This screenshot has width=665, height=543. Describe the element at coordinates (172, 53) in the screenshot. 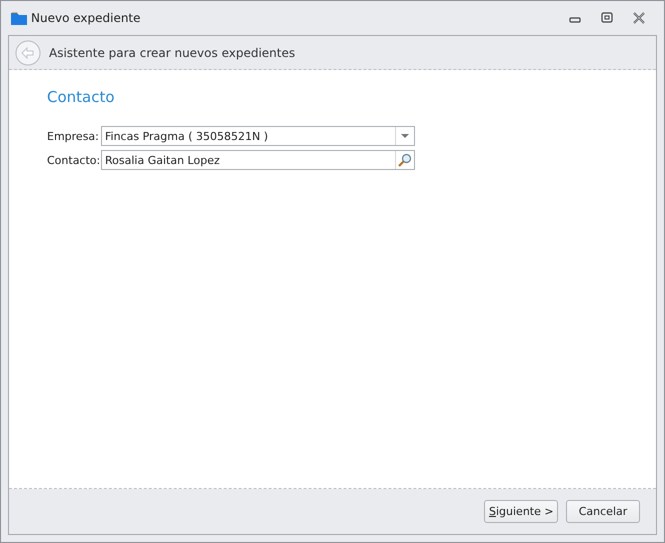

I see `wizard-title: Asistente para crear nuevos expedientes` at that location.